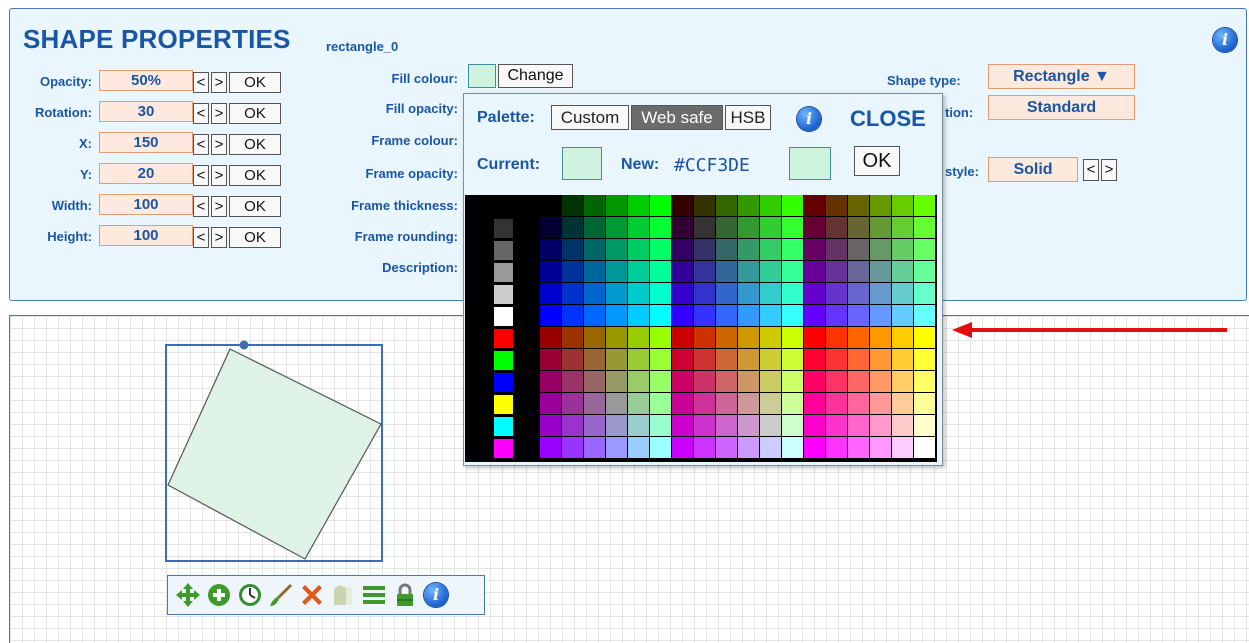  What do you see at coordinates (312, 595) in the screenshot?
I see `delete-icon` at bounding box center [312, 595].